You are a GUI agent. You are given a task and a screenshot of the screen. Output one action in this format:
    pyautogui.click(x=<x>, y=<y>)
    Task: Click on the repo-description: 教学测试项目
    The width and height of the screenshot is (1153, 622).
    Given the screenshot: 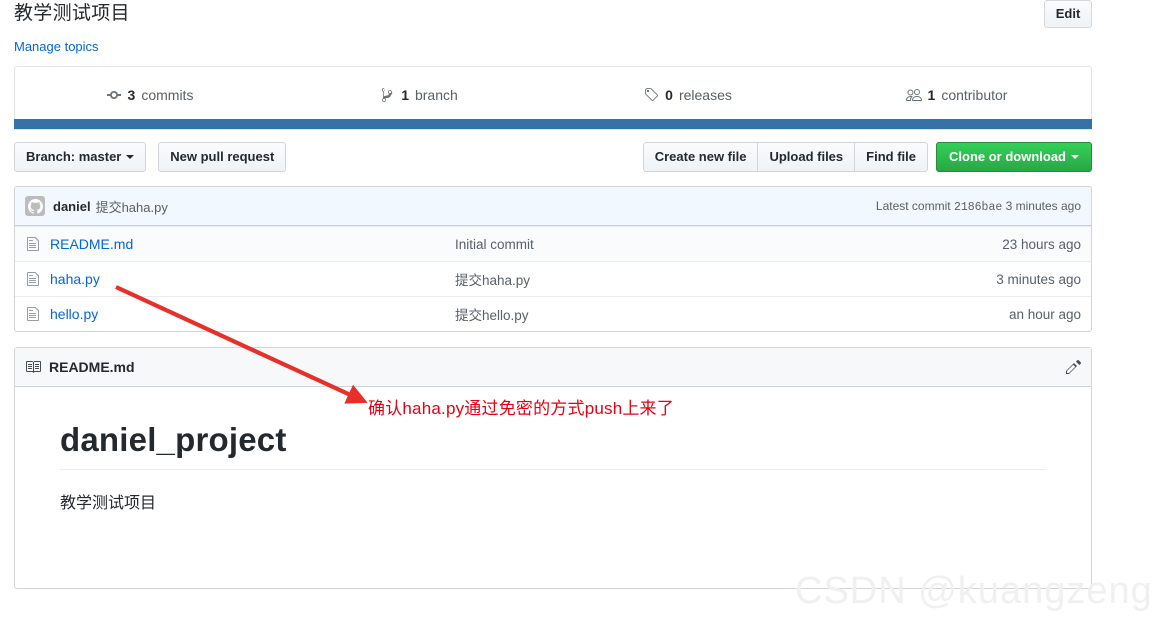 What is the action you would take?
    pyautogui.click(x=72, y=13)
    